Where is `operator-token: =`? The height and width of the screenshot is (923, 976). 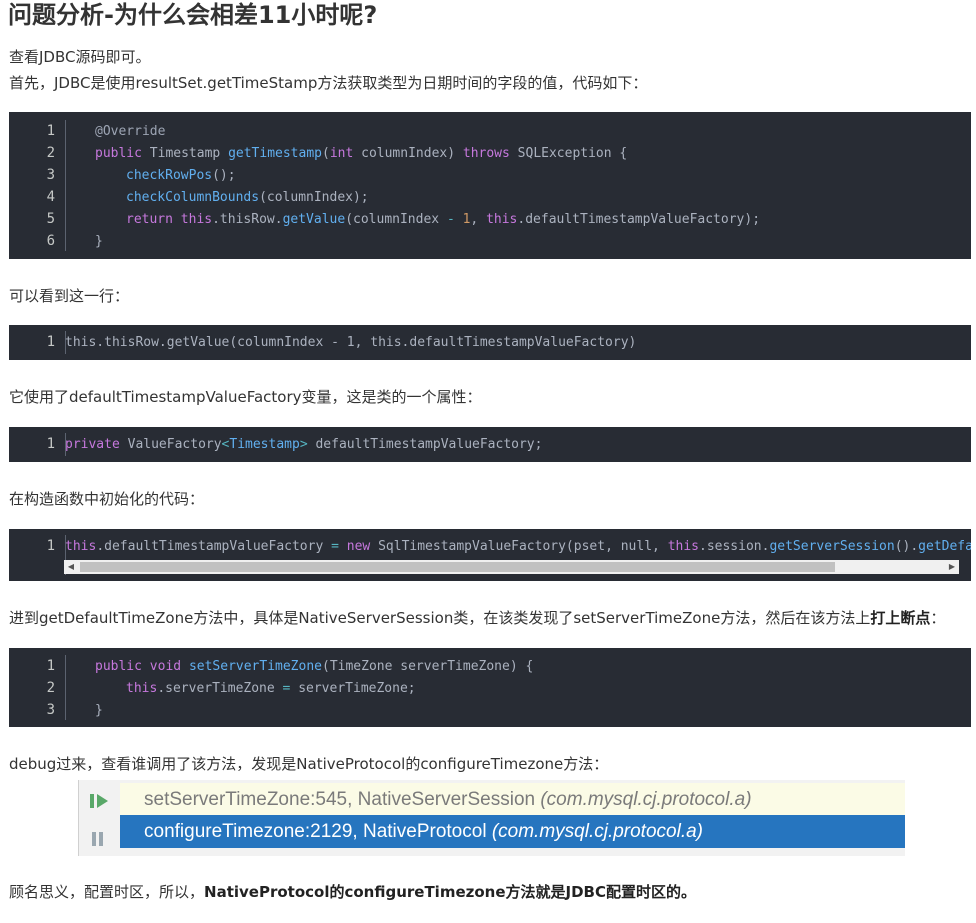
operator-token: = is located at coordinates (335, 546).